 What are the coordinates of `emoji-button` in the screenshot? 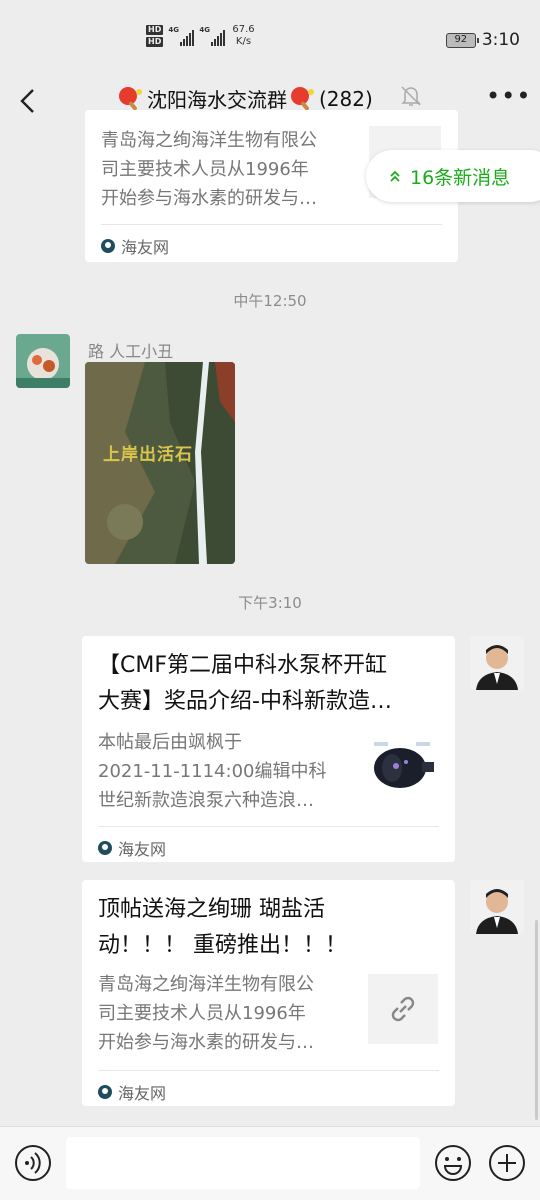 It's located at (453, 1165).